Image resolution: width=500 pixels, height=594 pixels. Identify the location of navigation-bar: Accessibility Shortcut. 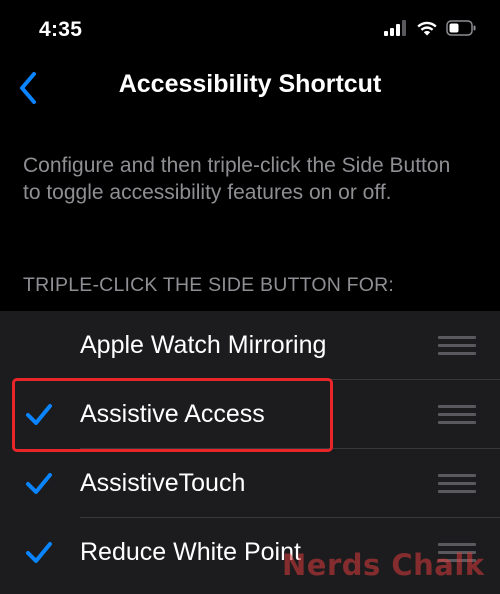
(250, 88).